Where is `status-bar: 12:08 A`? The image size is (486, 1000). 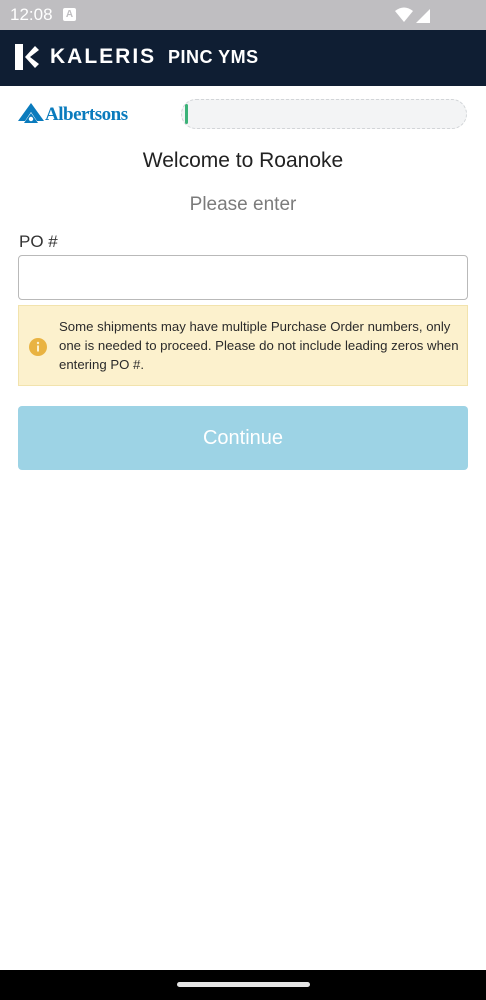
status-bar: 12:08 A is located at coordinates (243, 15).